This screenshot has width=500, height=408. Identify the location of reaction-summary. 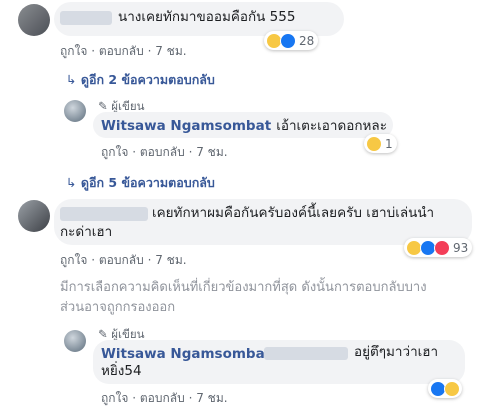
(445, 388).